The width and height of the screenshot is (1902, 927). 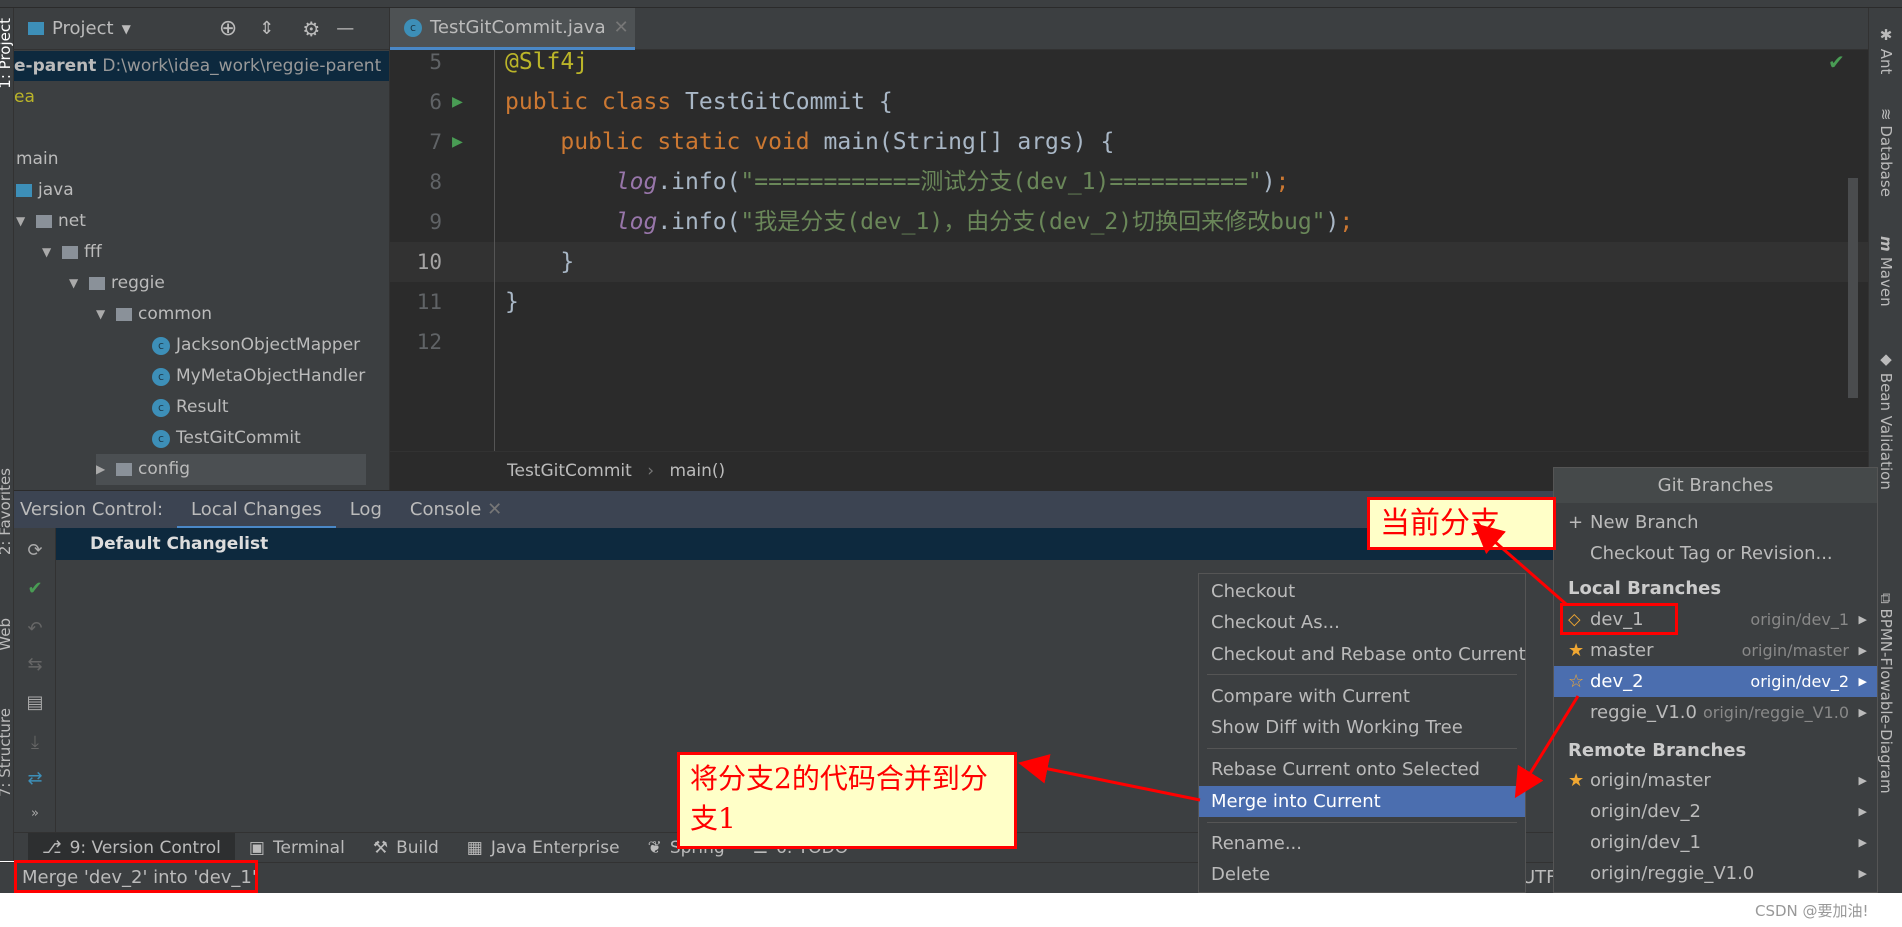 I want to click on expand-icon: ▶, so click(x=103, y=469).